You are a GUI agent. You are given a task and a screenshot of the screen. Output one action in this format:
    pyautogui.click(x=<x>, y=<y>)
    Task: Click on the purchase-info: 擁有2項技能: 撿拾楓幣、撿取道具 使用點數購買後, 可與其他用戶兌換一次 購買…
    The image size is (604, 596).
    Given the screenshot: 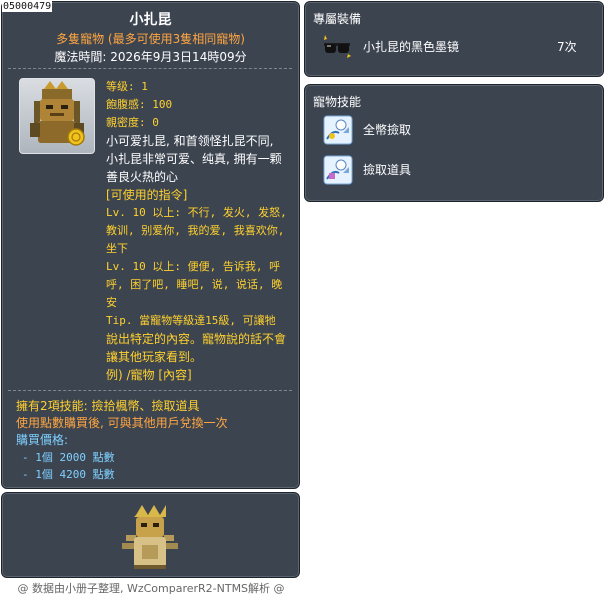 What is the action you would take?
    pyautogui.click(x=156, y=440)
    